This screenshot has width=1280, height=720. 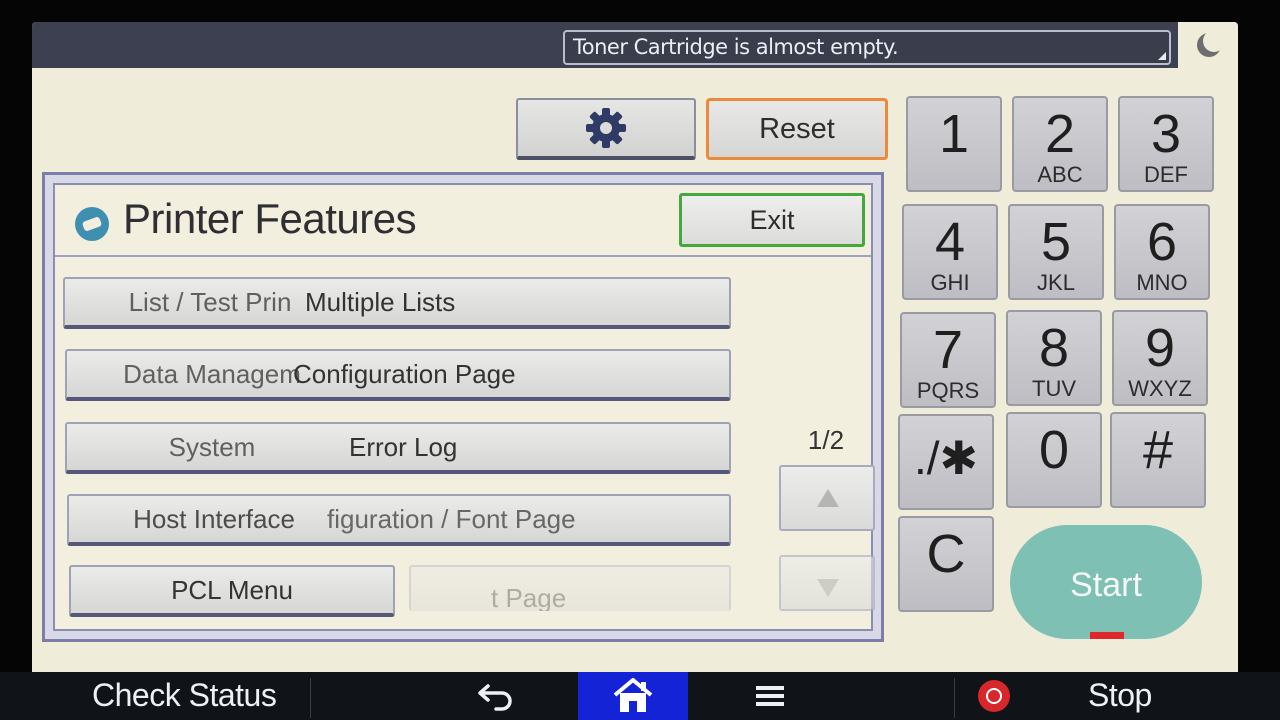 I want to click on key-3: 3 DEF, so click(x=1166, y=144).